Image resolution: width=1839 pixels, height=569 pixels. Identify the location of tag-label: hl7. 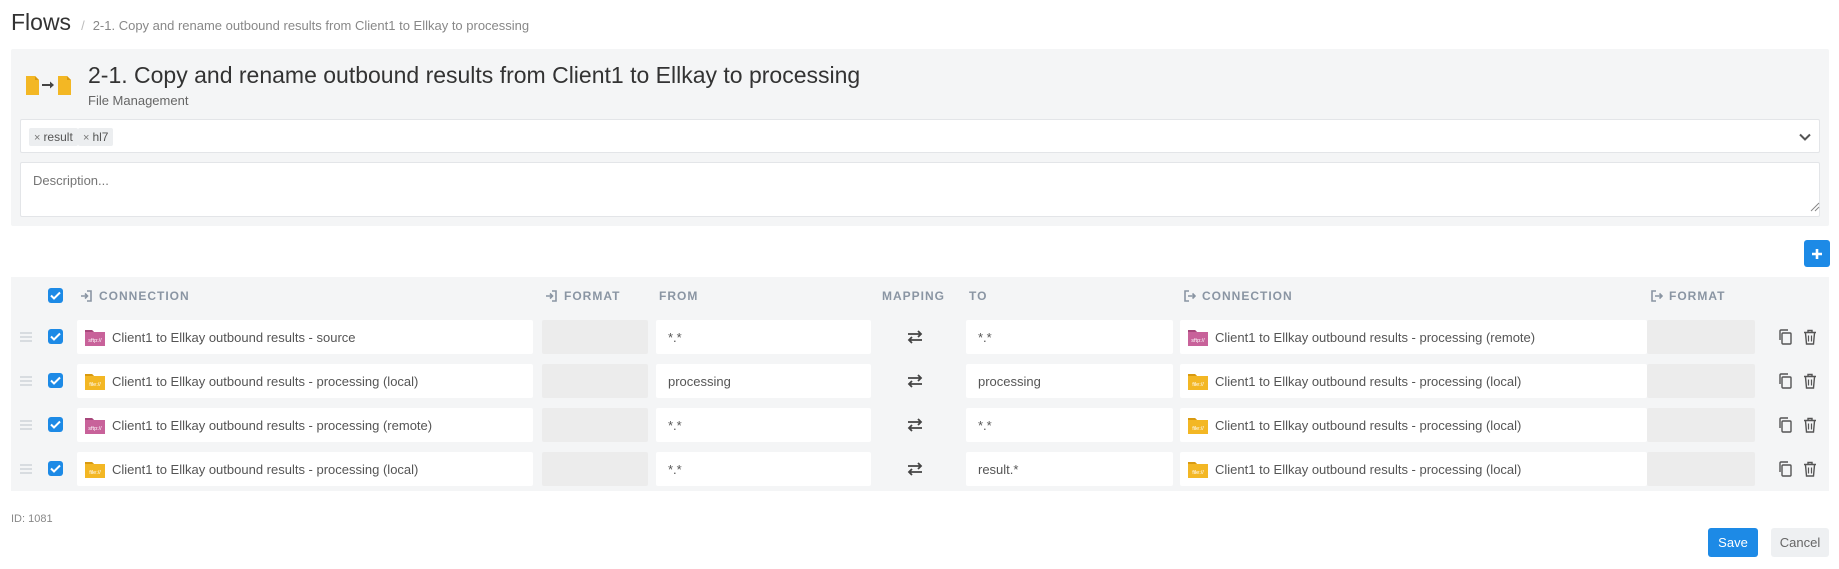
(100, 137).